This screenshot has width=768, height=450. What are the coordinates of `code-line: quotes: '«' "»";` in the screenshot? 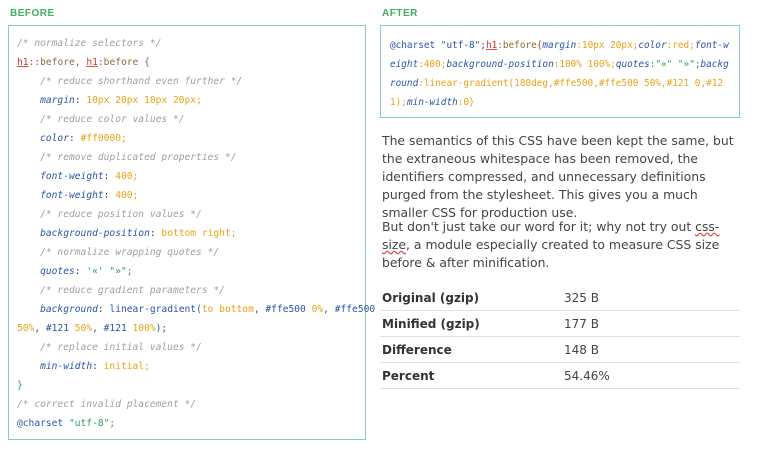 It's located at (86, 271).